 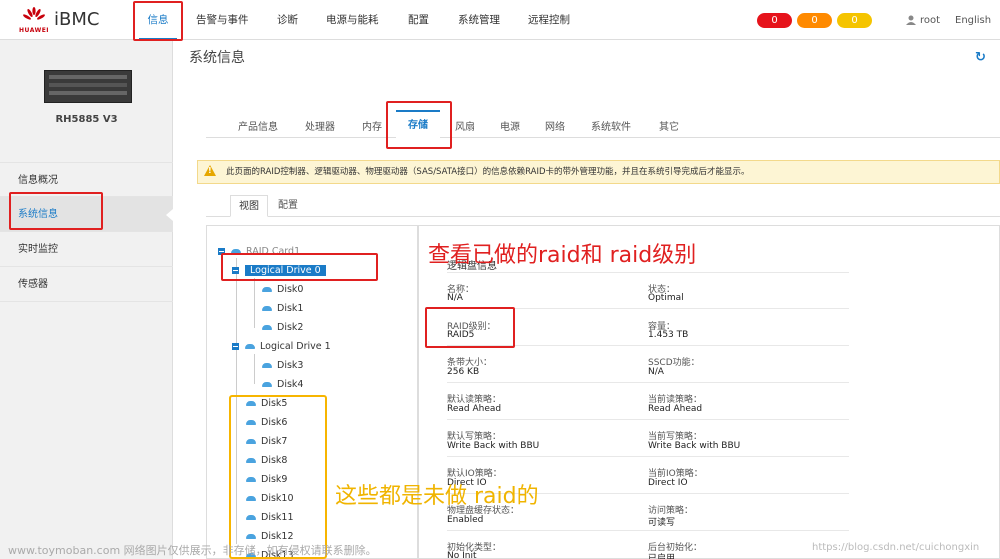 I want to click on subtab-view: 视图, so click(x=249, y=206).